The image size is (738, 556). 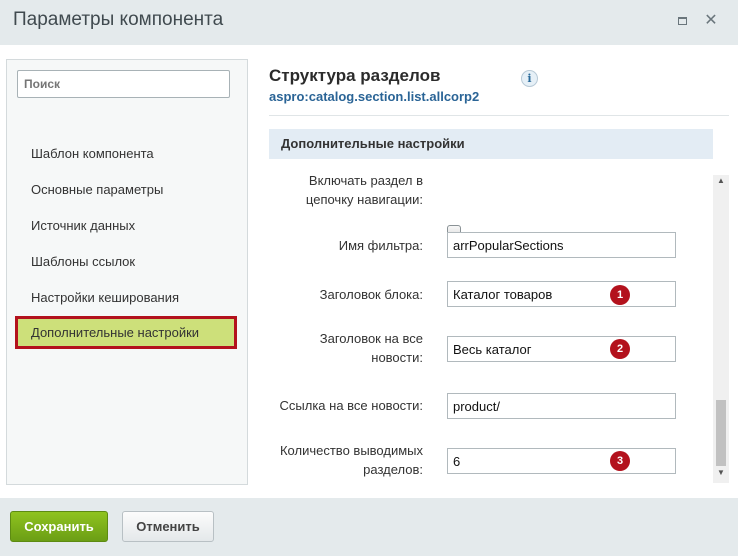 I want to click on marker-badge-1: 1, so click(x=620, y=295).